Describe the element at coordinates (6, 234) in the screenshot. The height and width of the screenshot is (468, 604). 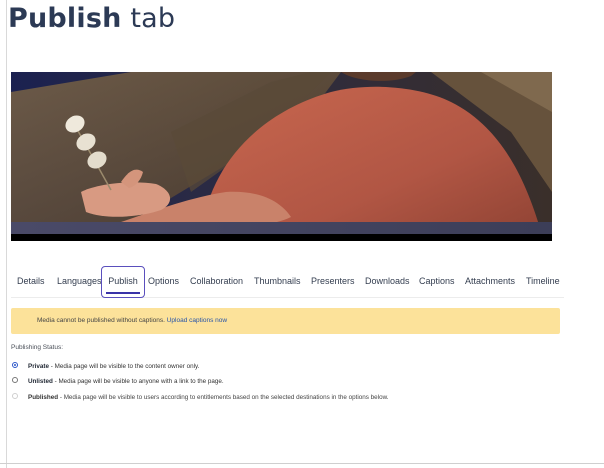
I see `page-left-border` at that location.